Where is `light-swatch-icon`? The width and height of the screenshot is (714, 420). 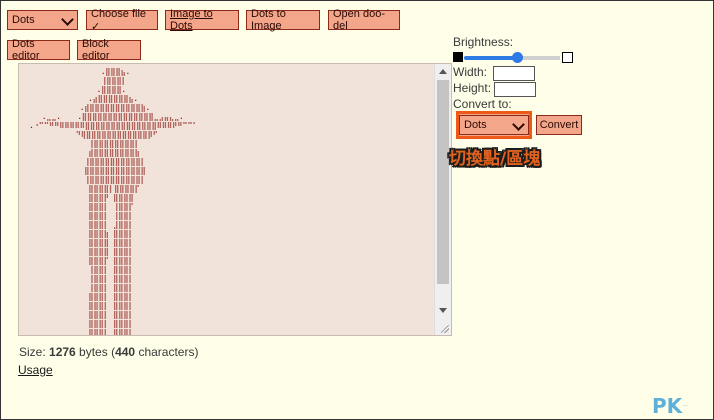 light-swatch-icon is located at coordinates (567, 57).